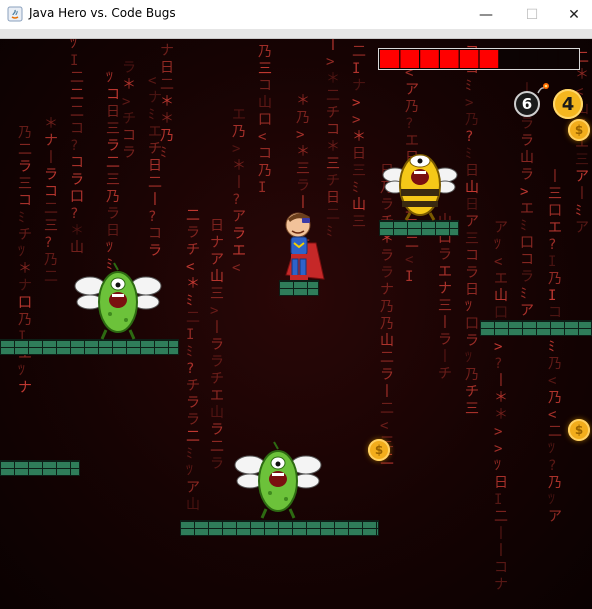 Image resolution: width=592 pixels, height=609 pixels. Describe the element at coordinates (305, 246) in the screenshot. I see `java-hero-player` at that location.